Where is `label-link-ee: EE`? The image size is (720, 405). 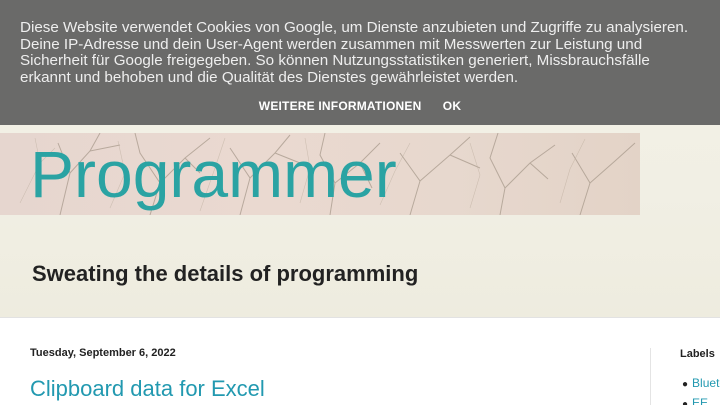
label-link-ee: EE is located at coordinates (700, 400).